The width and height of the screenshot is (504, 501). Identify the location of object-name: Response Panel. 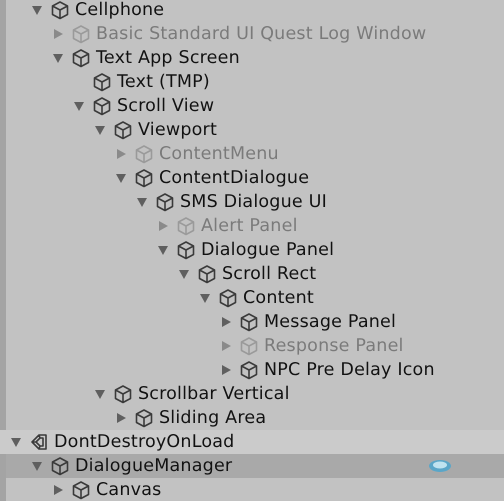
(334, 346).